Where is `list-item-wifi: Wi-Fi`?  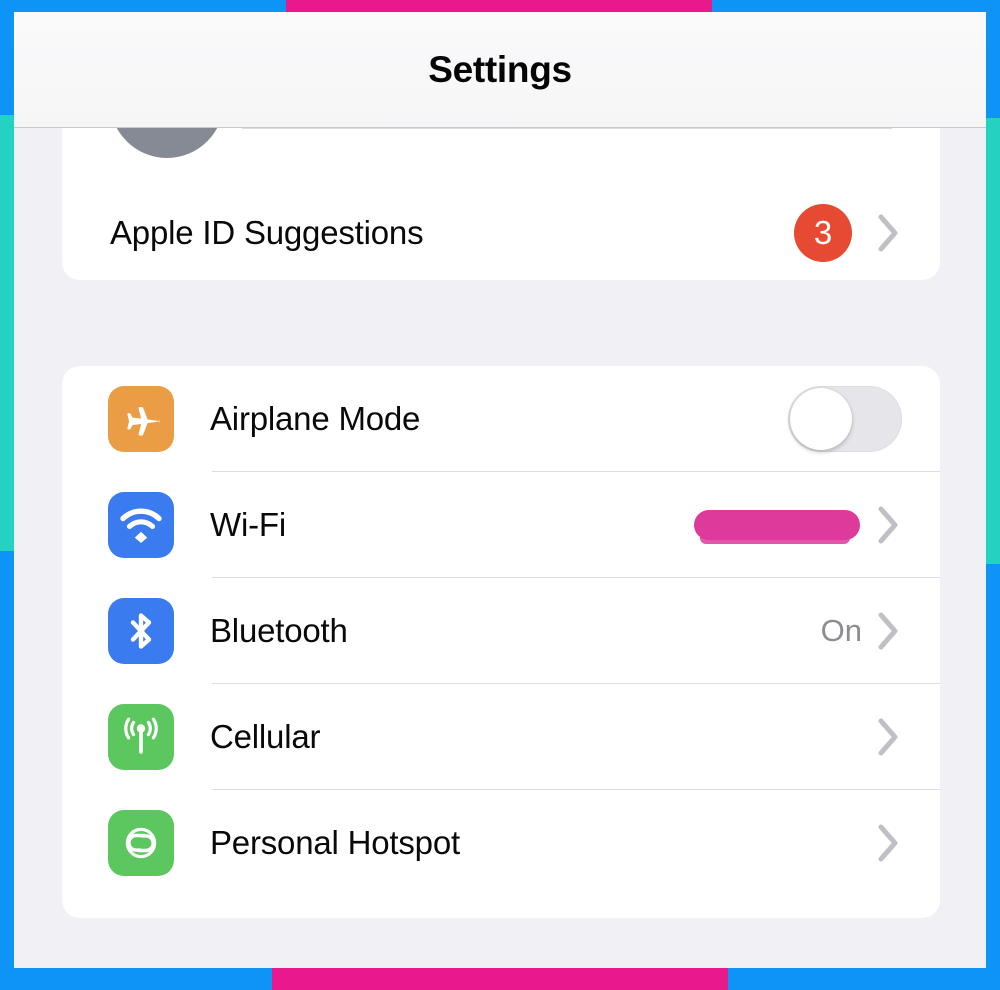
list-item-wifi: Wi-Fi is located at coordinates (501, 525).